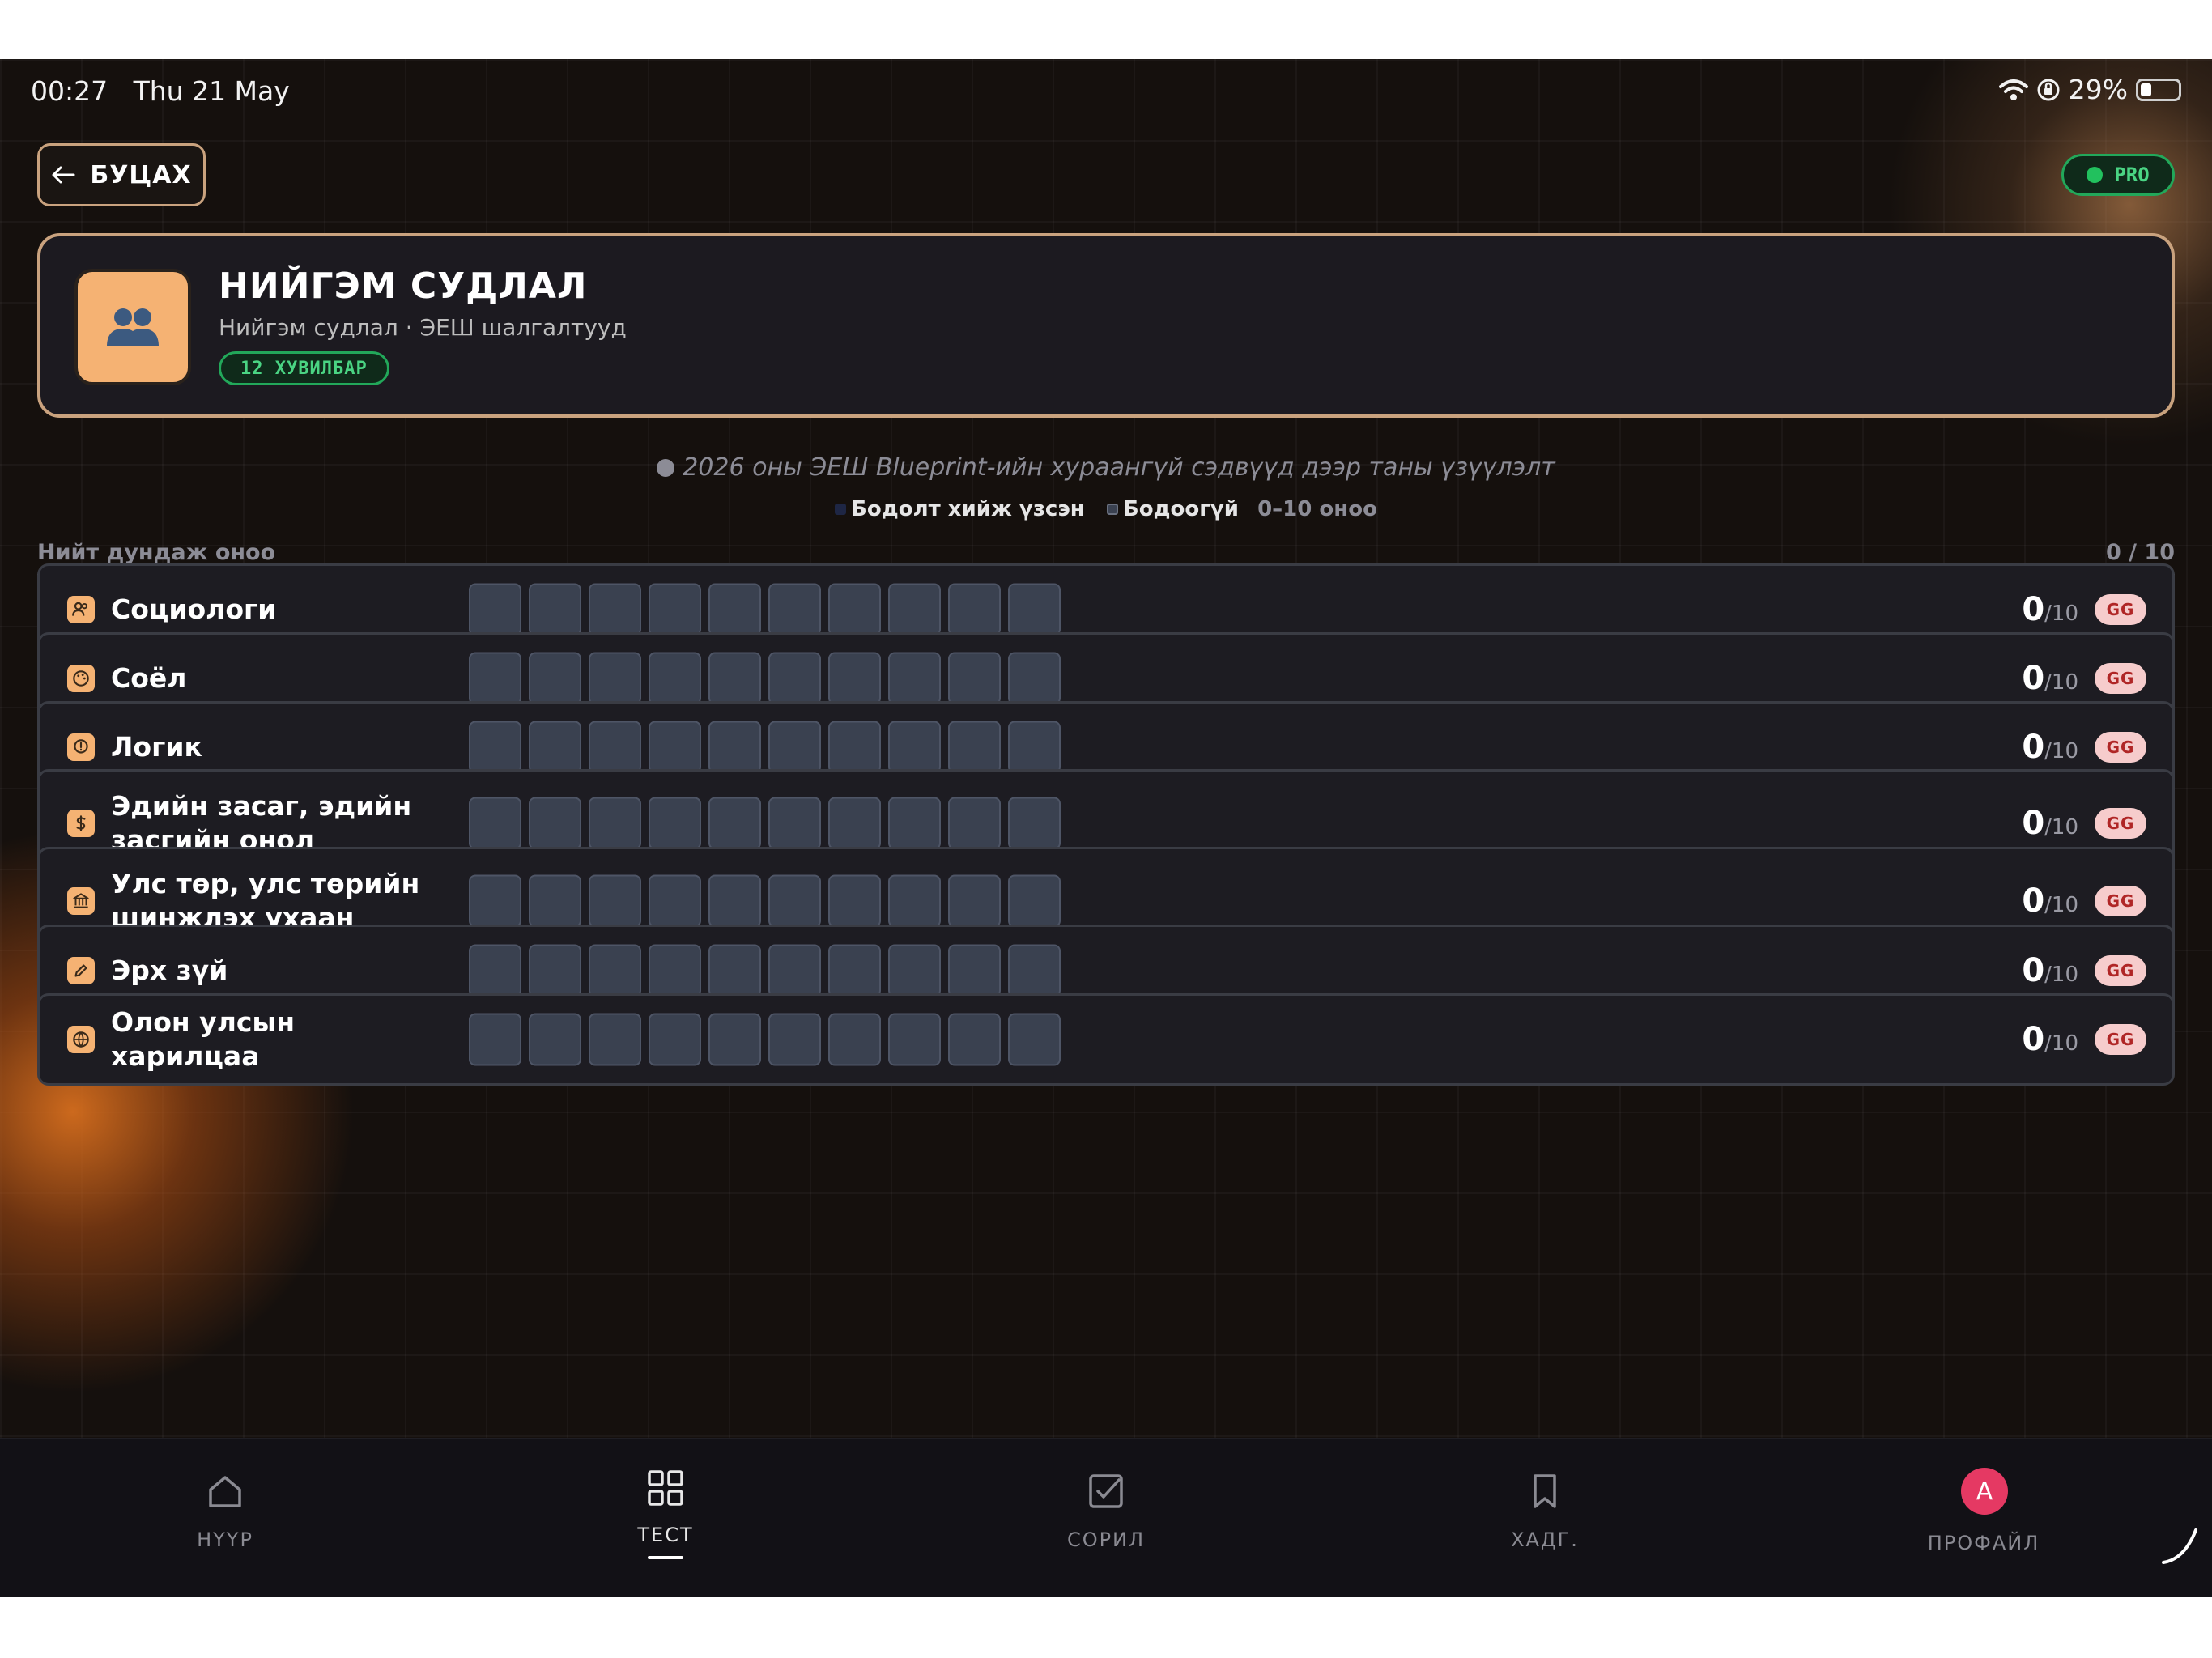 This screenshot has width=2212, height=1658. Describe the element at coordinates (2013, 89) in the screenshot. I see `wifi-icon` at that location.